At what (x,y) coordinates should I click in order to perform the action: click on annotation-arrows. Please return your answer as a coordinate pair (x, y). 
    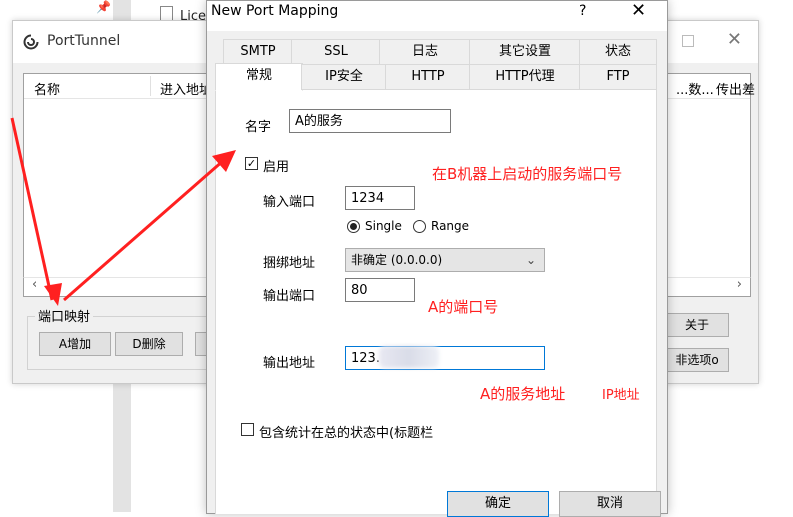
    Looking at the image, I should click on (123, 211).